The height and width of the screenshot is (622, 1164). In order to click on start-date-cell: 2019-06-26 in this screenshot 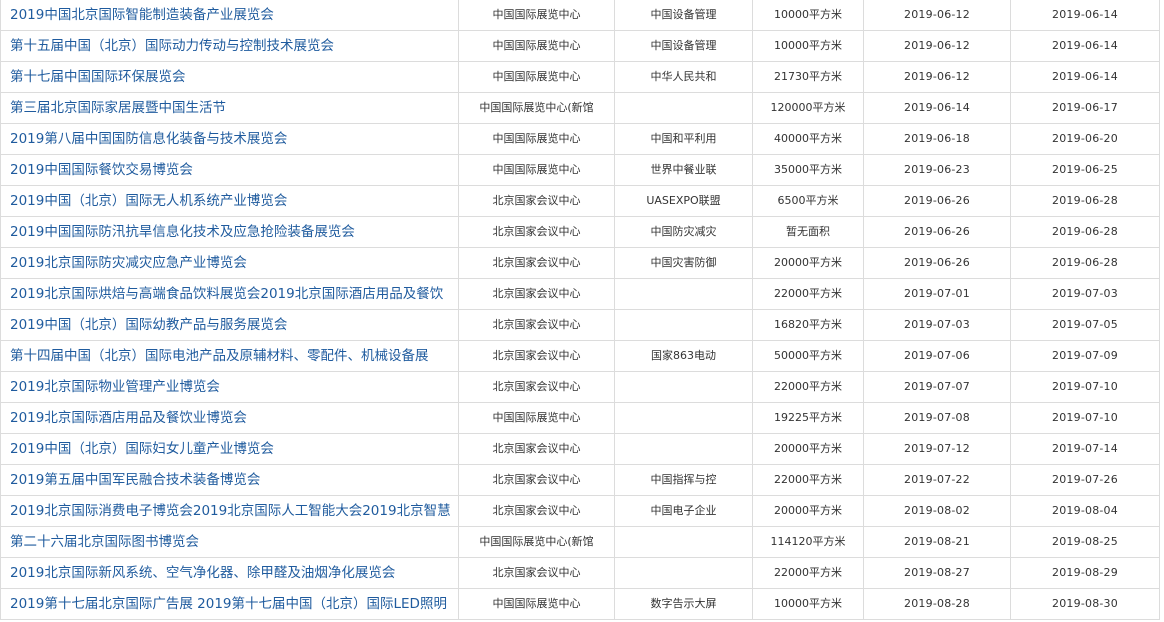, I will do `click(937, 232)`.